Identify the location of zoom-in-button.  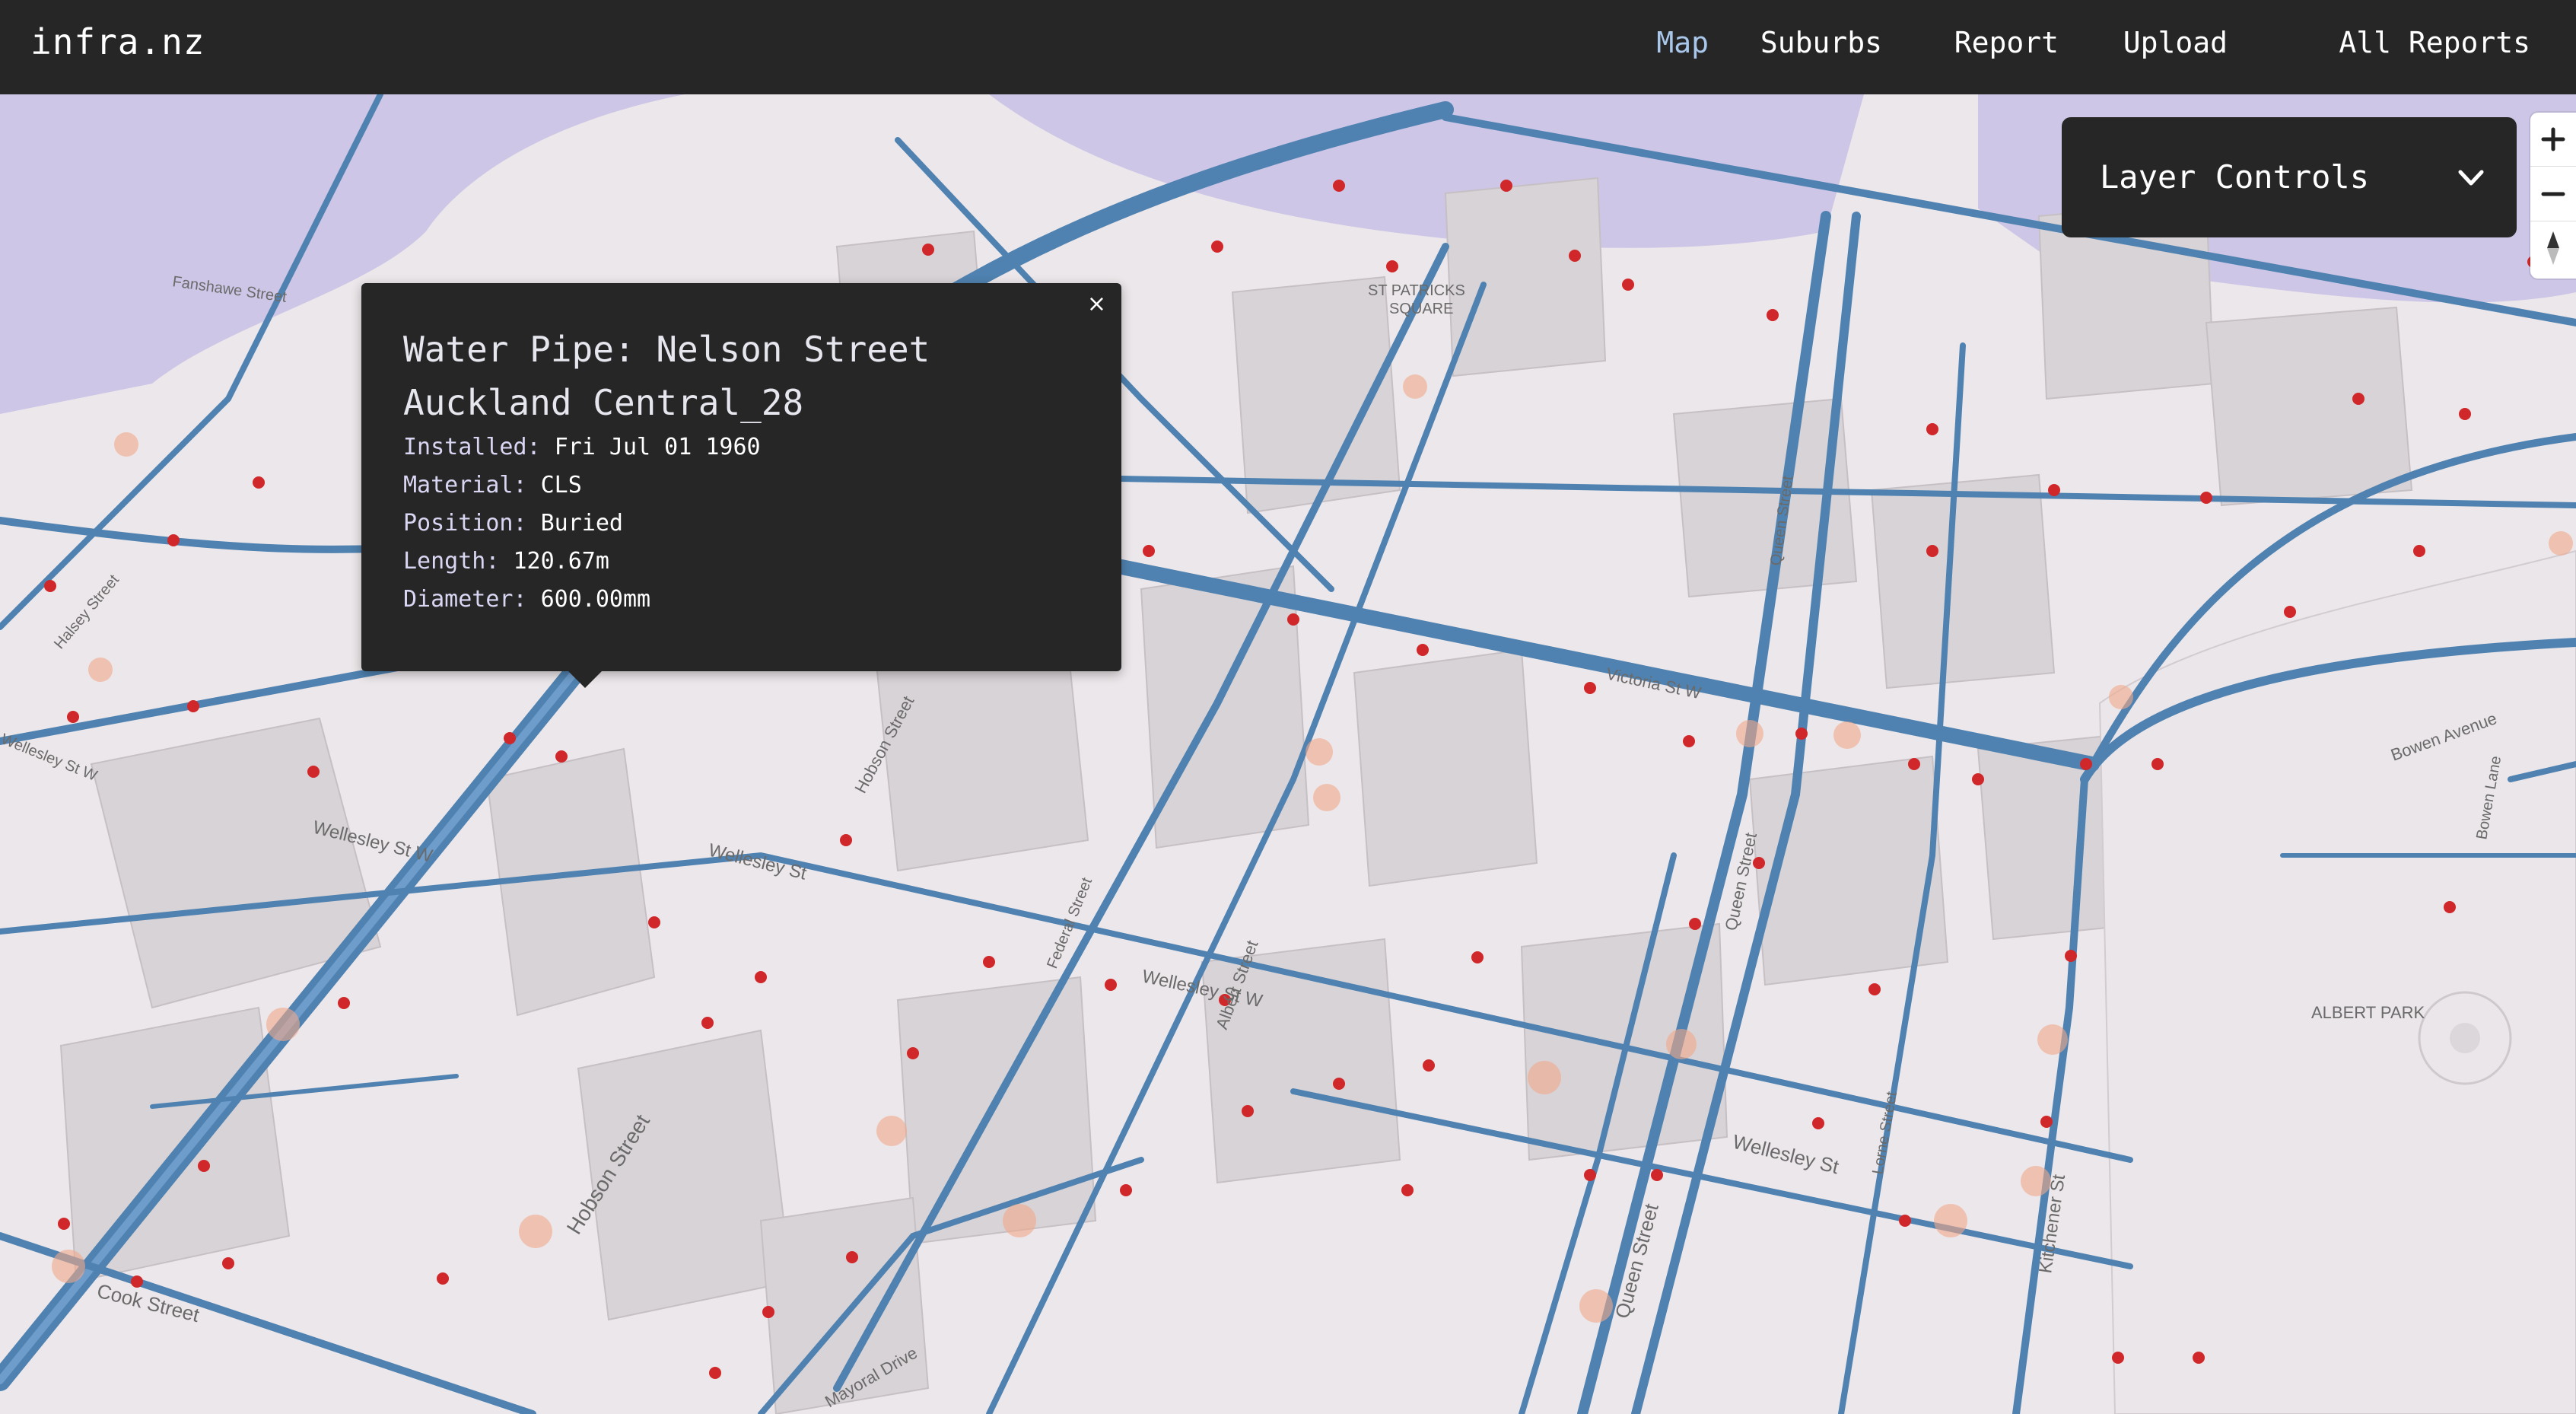
(2553, 140).